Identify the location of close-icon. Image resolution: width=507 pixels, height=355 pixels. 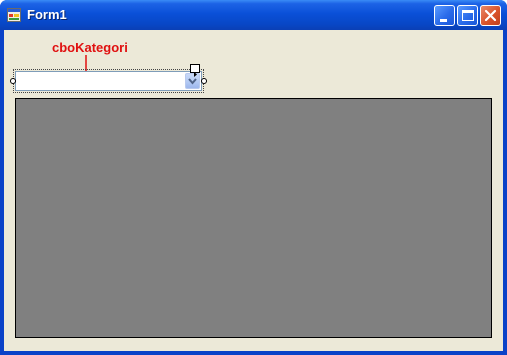
(490, 15).